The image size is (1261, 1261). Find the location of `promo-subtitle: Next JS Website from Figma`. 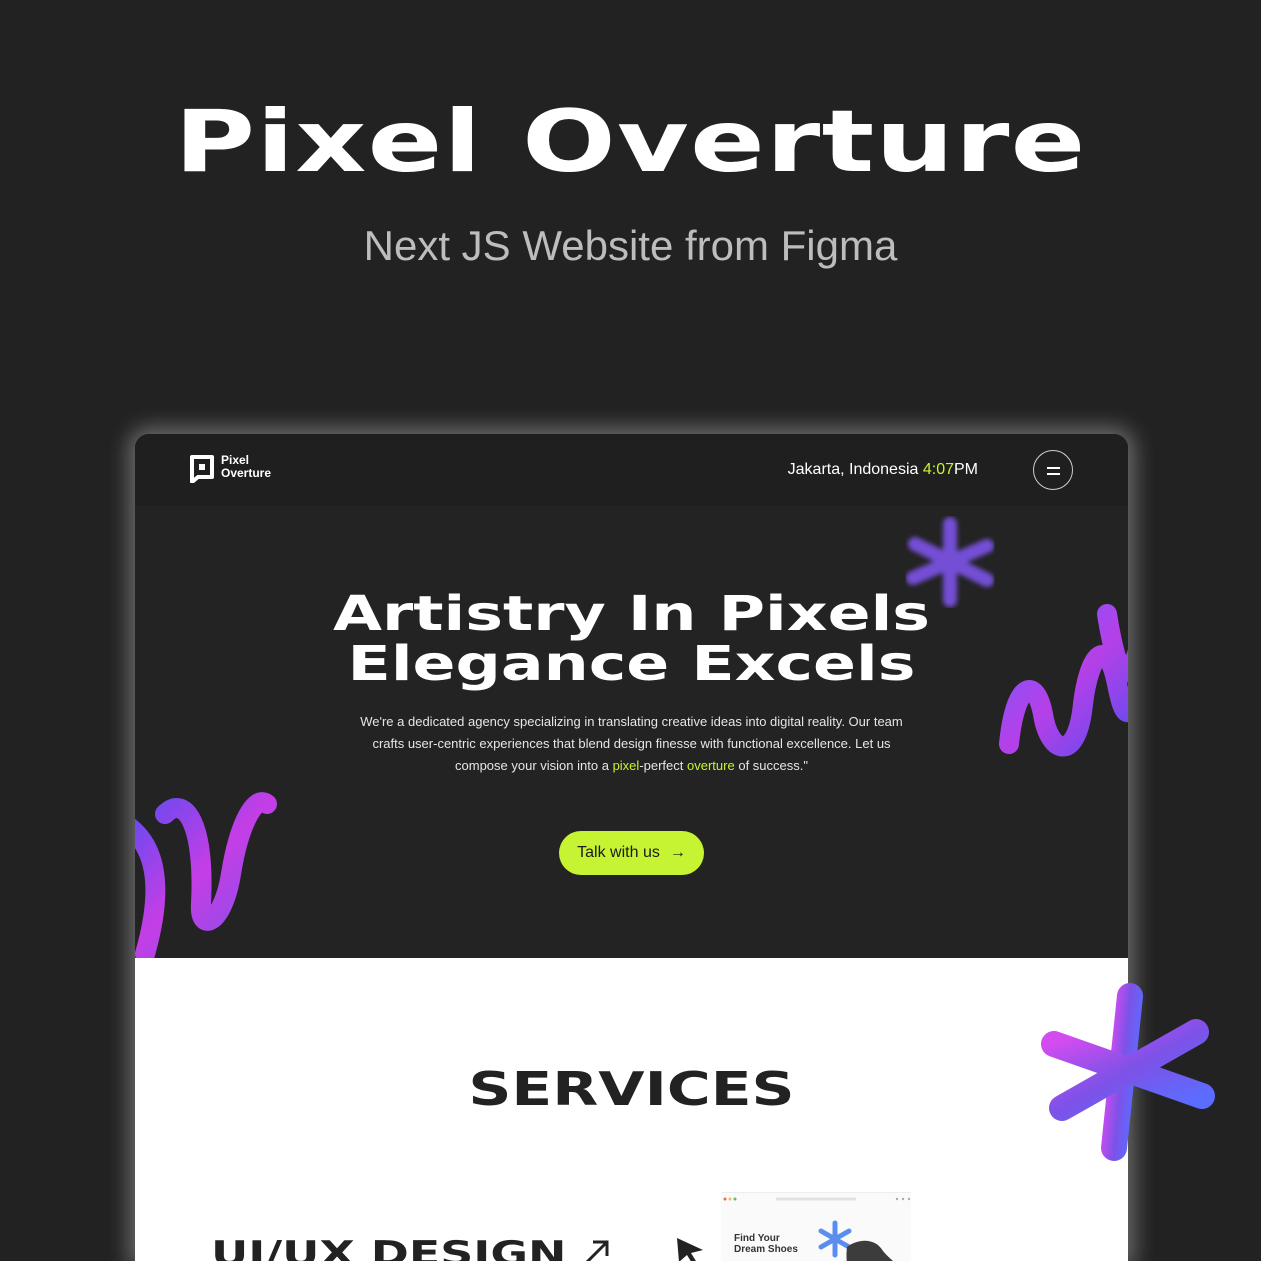

promo-subtitle: Next JS Website from Figma is located at coordinates (630, 245).